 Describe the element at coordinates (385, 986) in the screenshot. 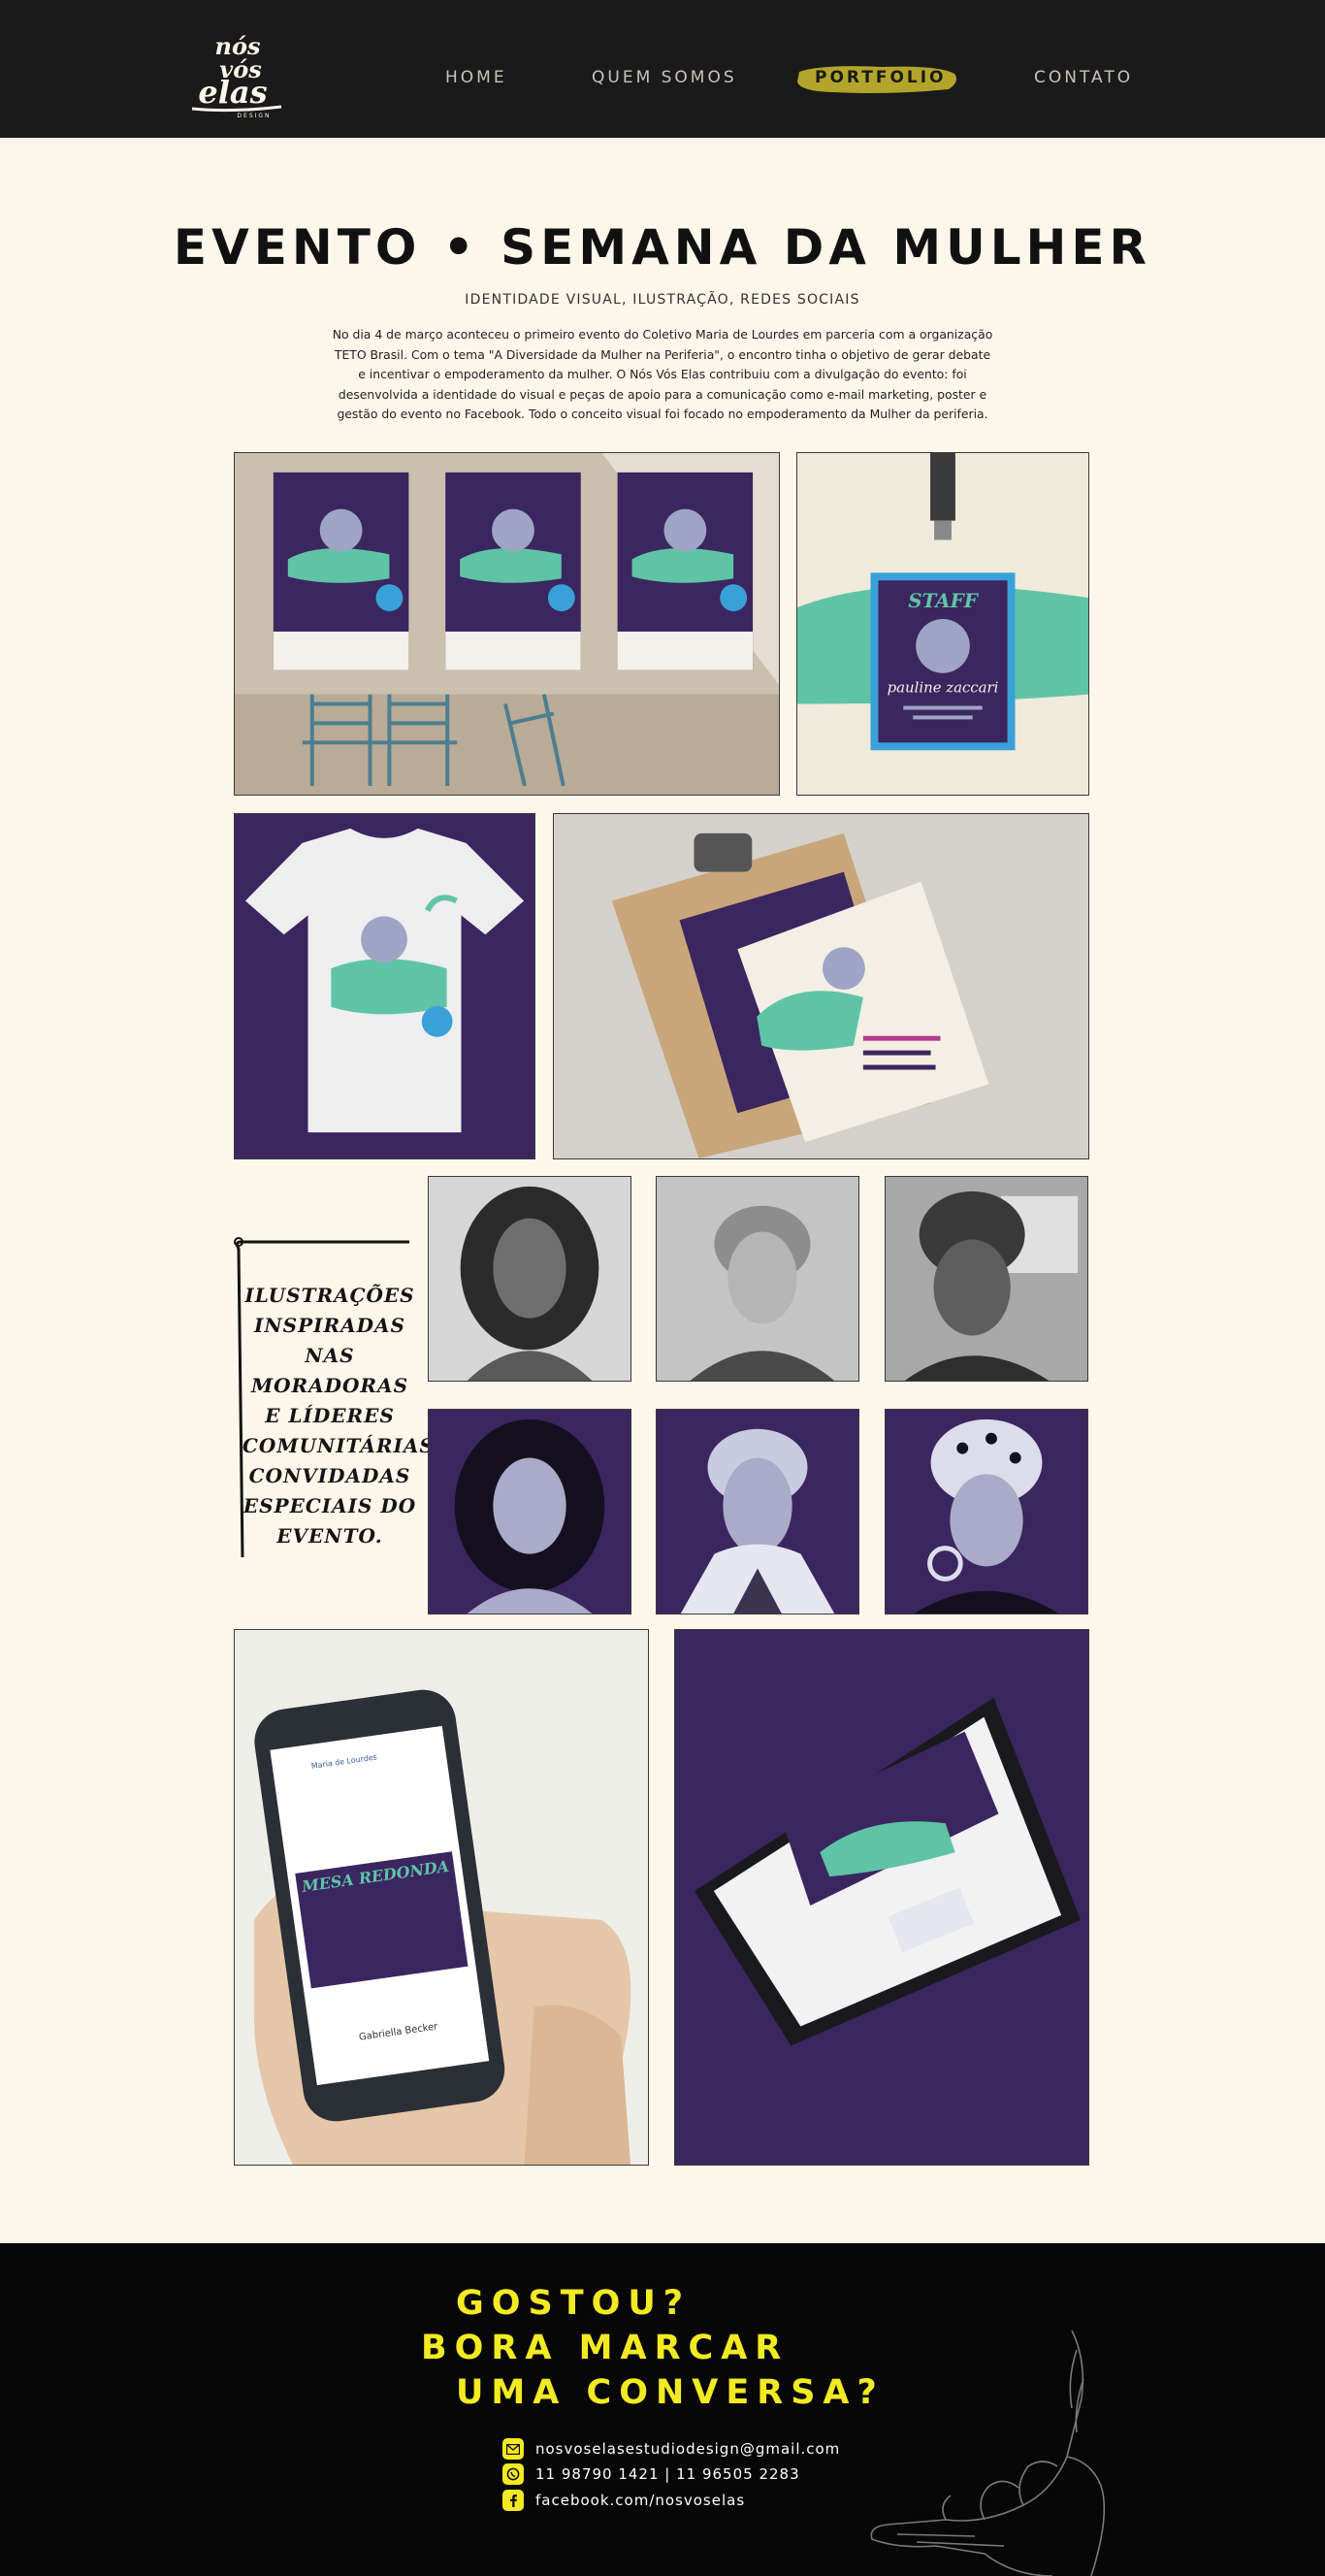

I see `tshirt-image` at that location.